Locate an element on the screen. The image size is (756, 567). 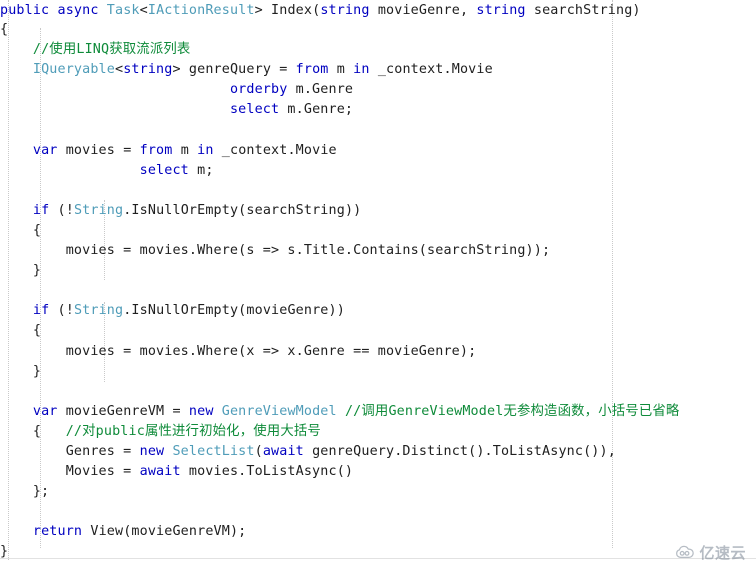
code-token: orderby is located at coordinates (258, 90).